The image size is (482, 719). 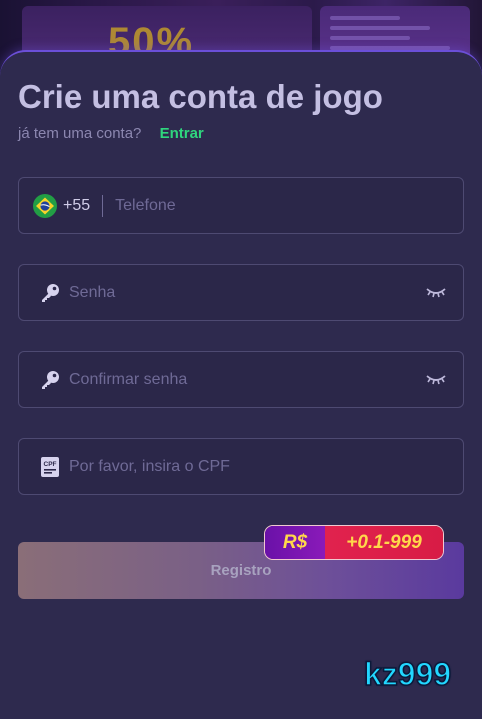 I want to click on password-field, so click(x=241, y=292).